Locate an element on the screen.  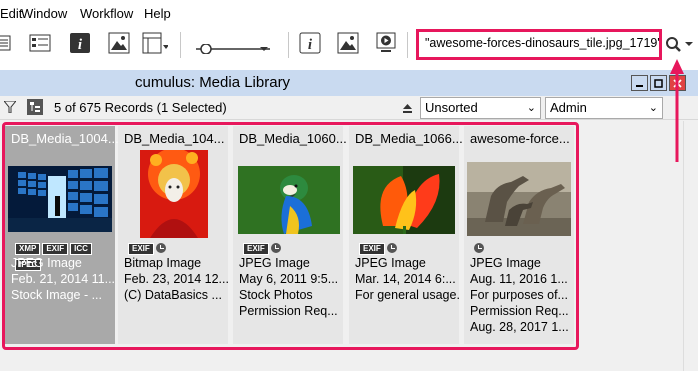
detail-view-icon is located at coordinates (40, 43).